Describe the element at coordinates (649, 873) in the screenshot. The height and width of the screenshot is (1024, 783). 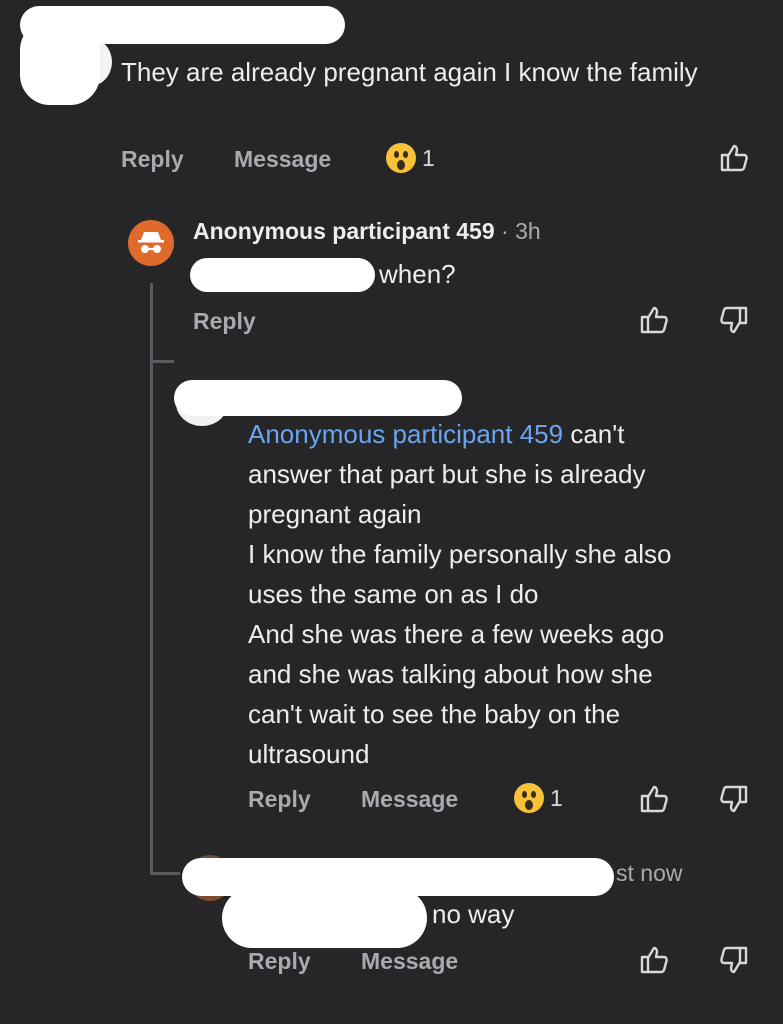
I see `timestamp: st now` at that location.